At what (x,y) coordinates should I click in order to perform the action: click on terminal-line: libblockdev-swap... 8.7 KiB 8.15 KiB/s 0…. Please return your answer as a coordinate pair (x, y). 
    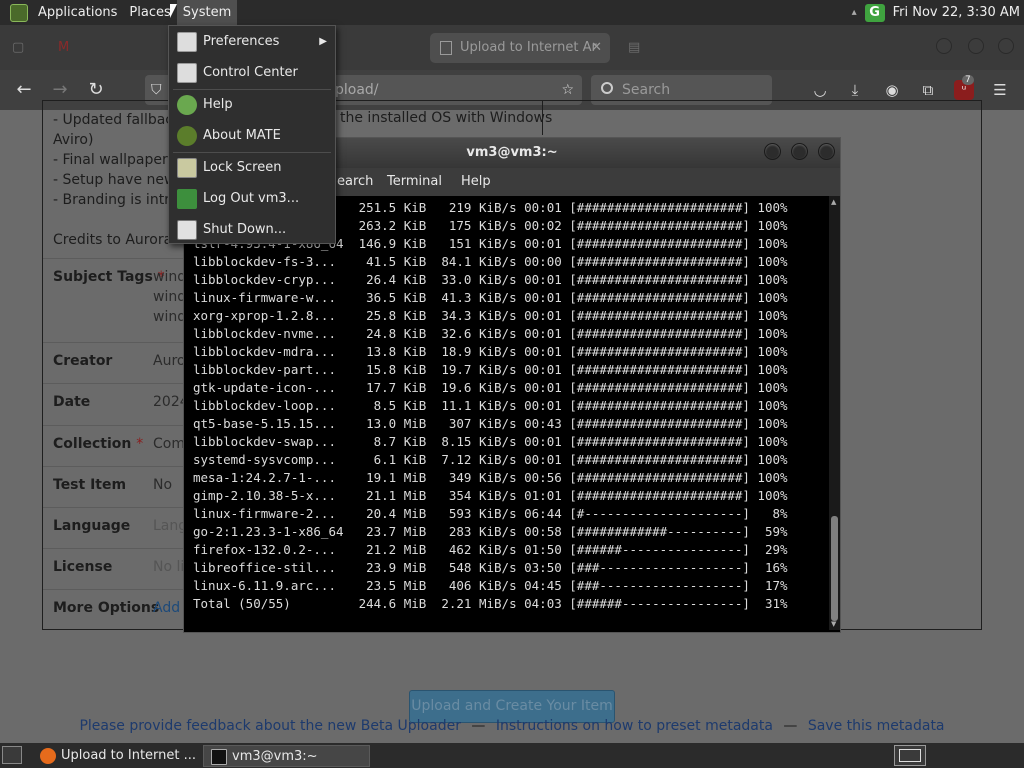
    Looking at the image, I should click on (490, 441).